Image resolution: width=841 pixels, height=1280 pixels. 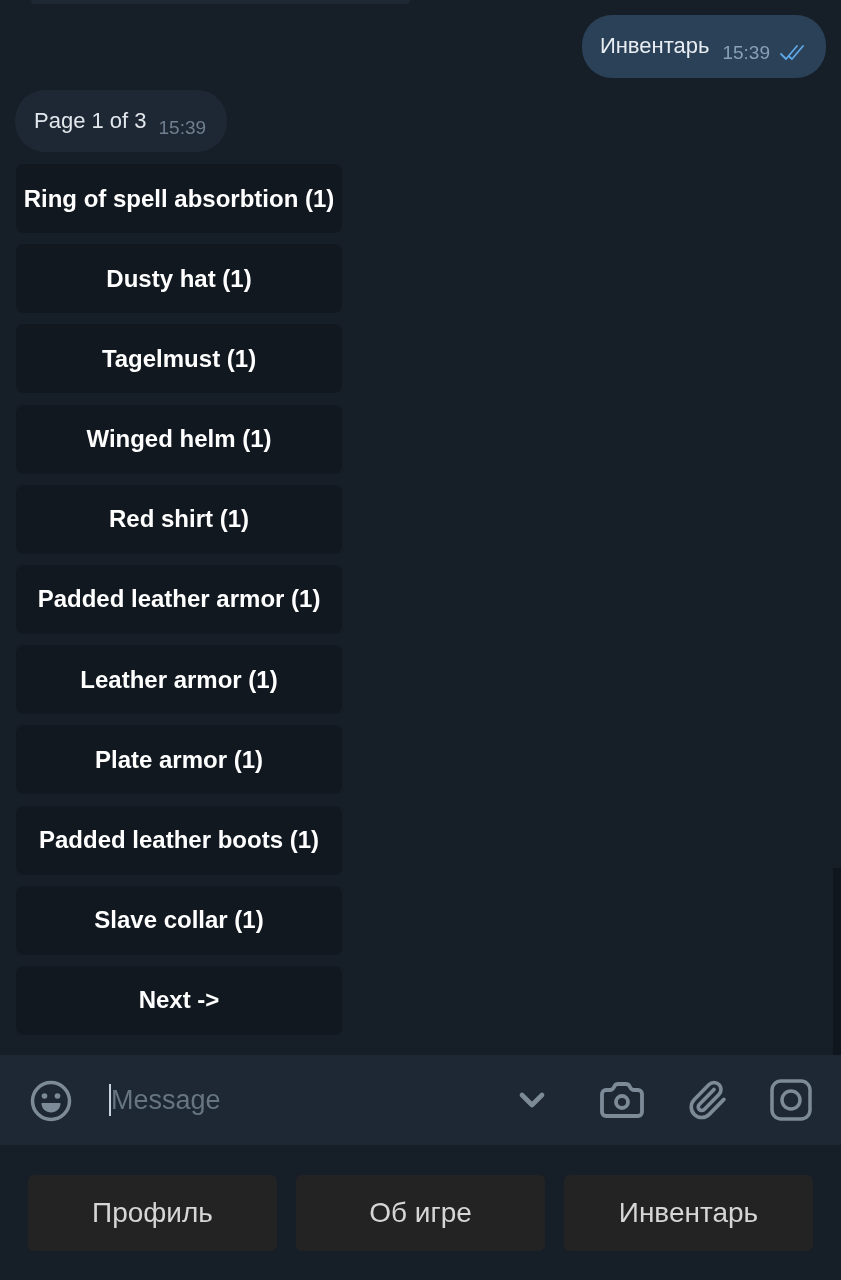 I want to click on inline-keyboard-button: Winged helm (1), so click(x=179, y=439).